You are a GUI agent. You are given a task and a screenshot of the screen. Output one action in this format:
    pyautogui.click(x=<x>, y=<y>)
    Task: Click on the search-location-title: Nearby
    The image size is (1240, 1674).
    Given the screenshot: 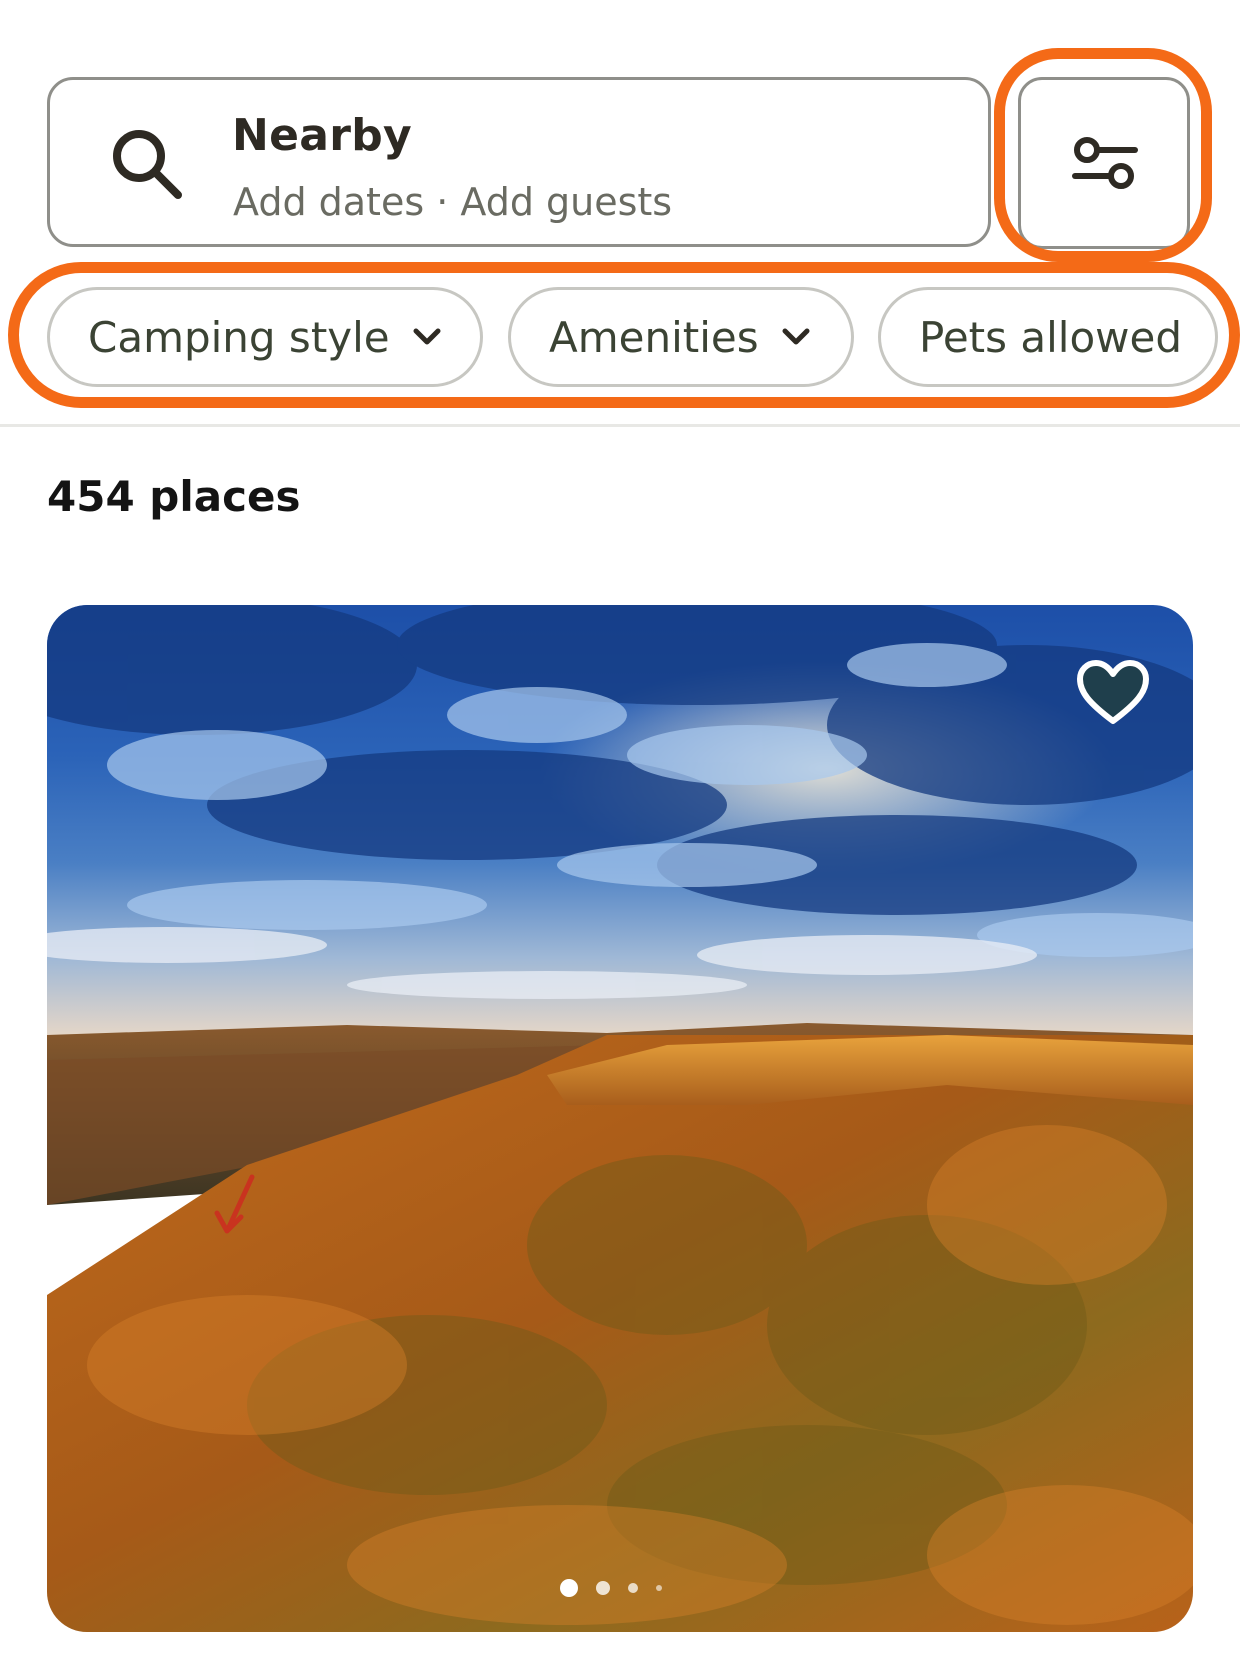 What is the action you would take?
    pyautogui.click(x=322, y=135)
    